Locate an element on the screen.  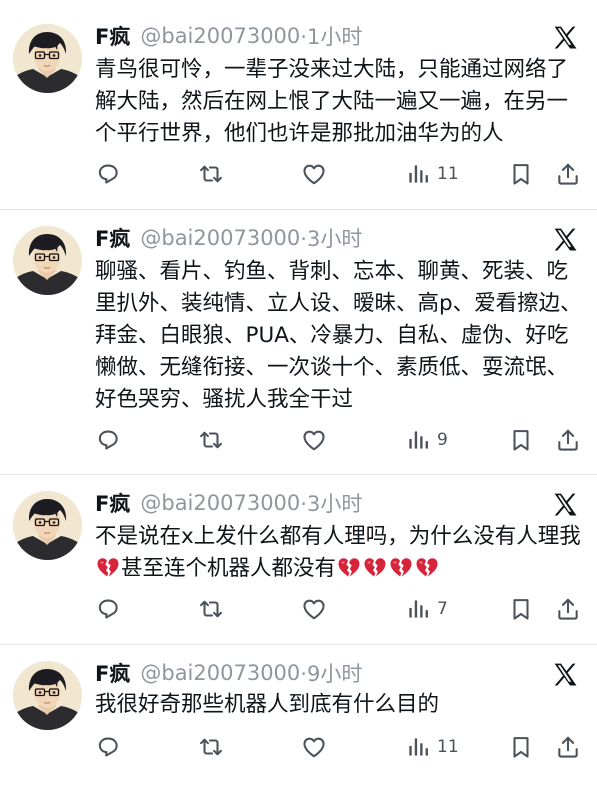
views-count: 9 is located at coordinates (442, 440).